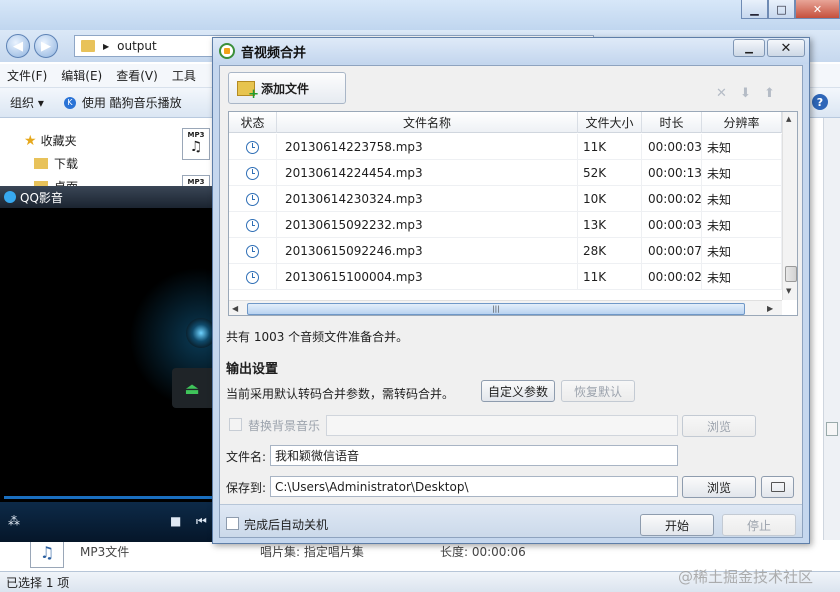  Describe the element at coordinates (831, 329) in the screenshot. I see `explorer-scrollbar` at that location.